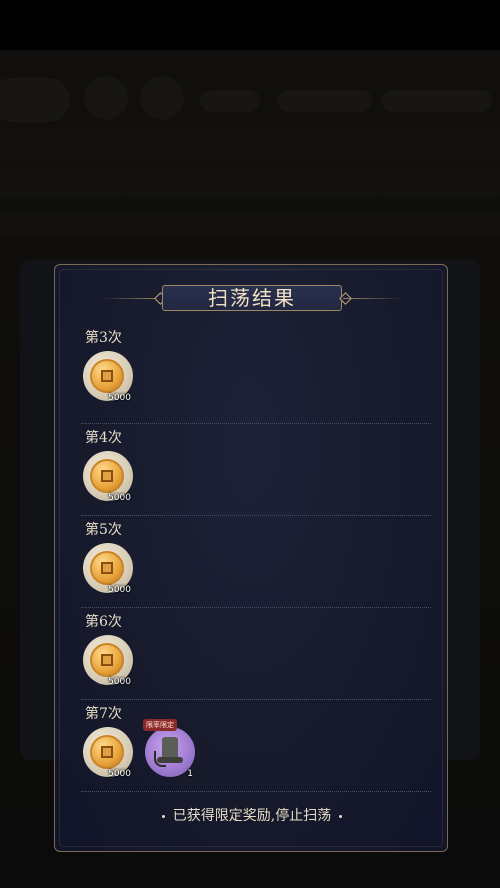 This screenshot has height=888, width=500. I want to click on round-entry: 第4次 5000, so click(256, 473).